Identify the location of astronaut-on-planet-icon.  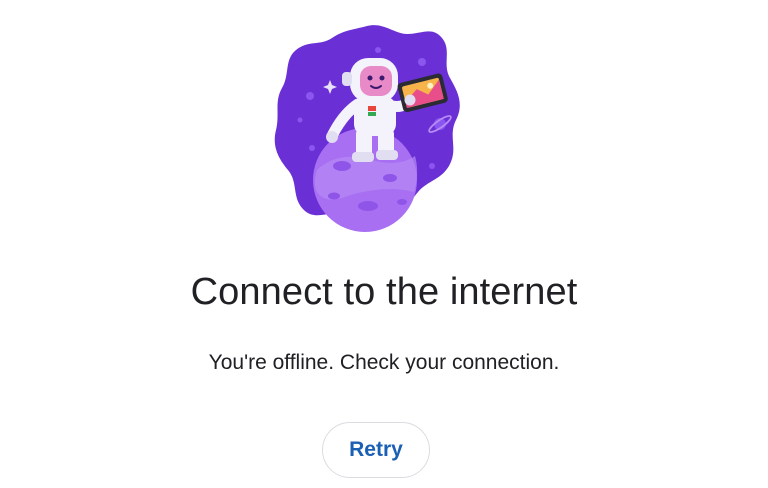
(367, 128).